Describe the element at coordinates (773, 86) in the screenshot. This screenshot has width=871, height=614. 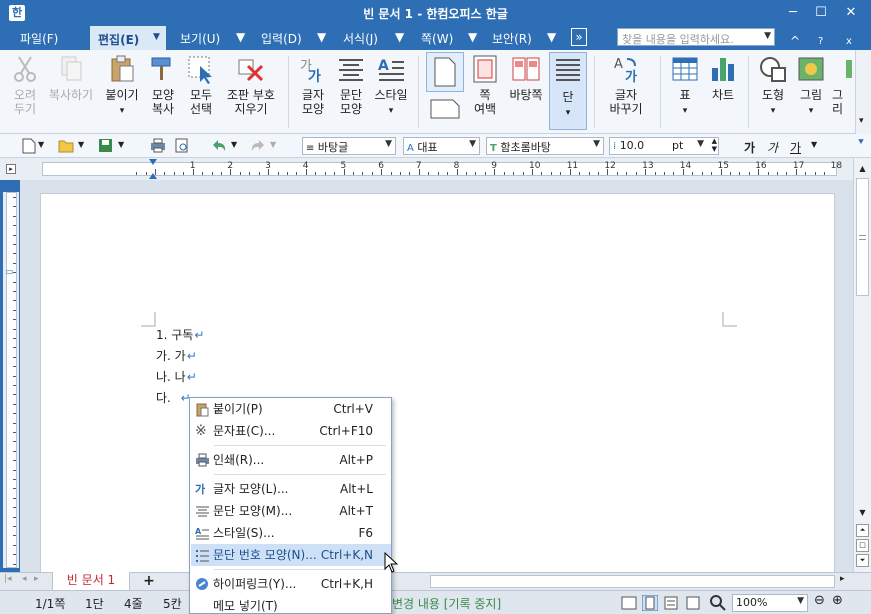
I see `shape-button: 도형 ▾` at that location.